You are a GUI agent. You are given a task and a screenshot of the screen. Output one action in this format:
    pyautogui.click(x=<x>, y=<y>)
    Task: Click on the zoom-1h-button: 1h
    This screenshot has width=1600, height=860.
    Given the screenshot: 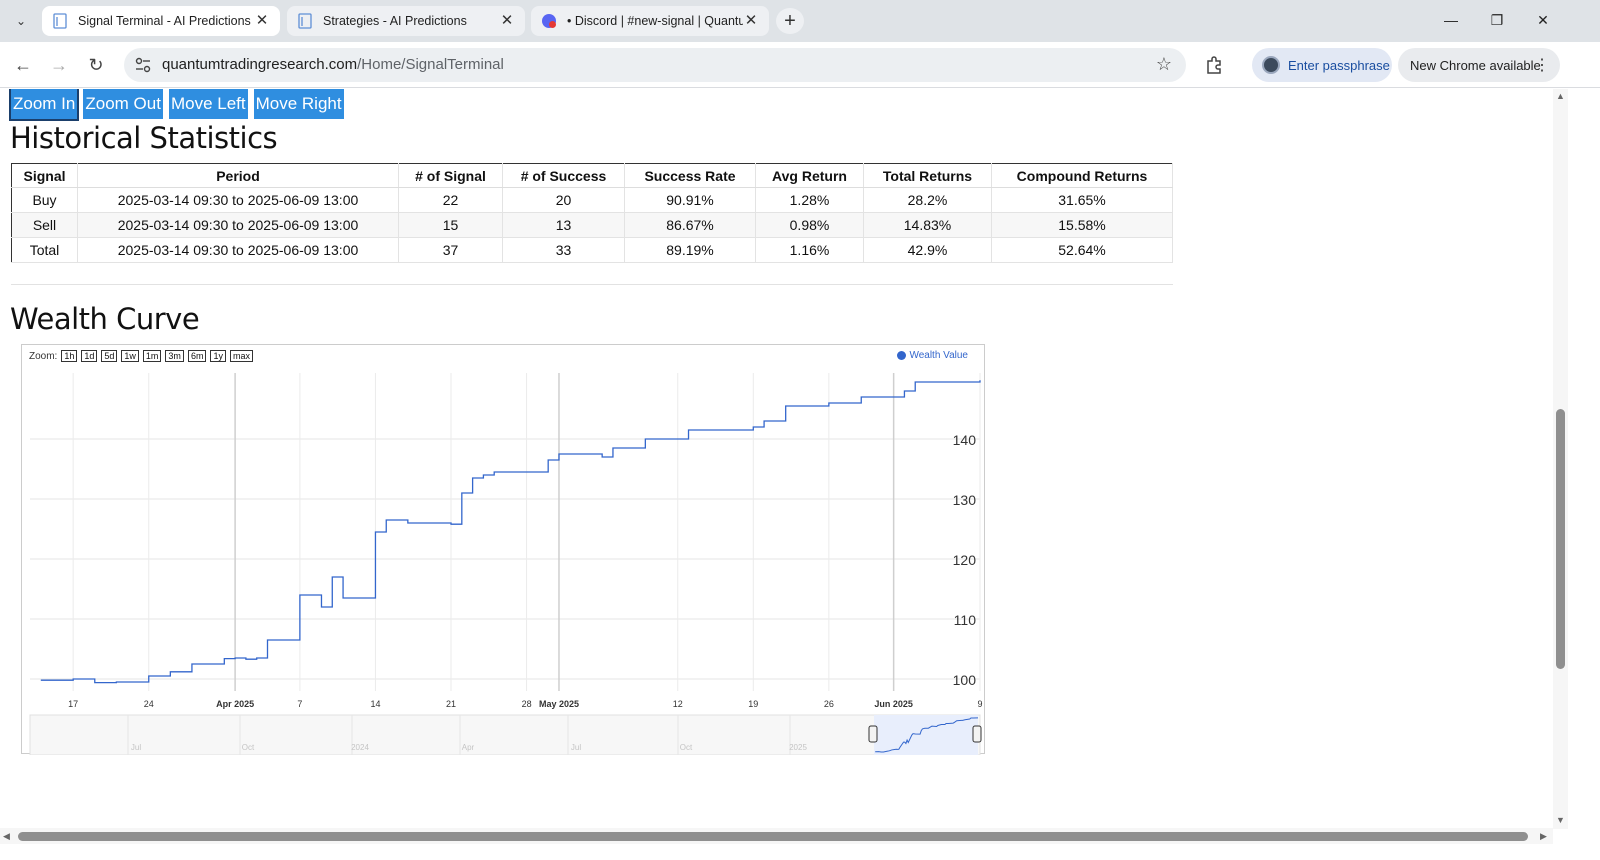 What is the action you would take?
    pyautogui.click(x=69, y=356)
    